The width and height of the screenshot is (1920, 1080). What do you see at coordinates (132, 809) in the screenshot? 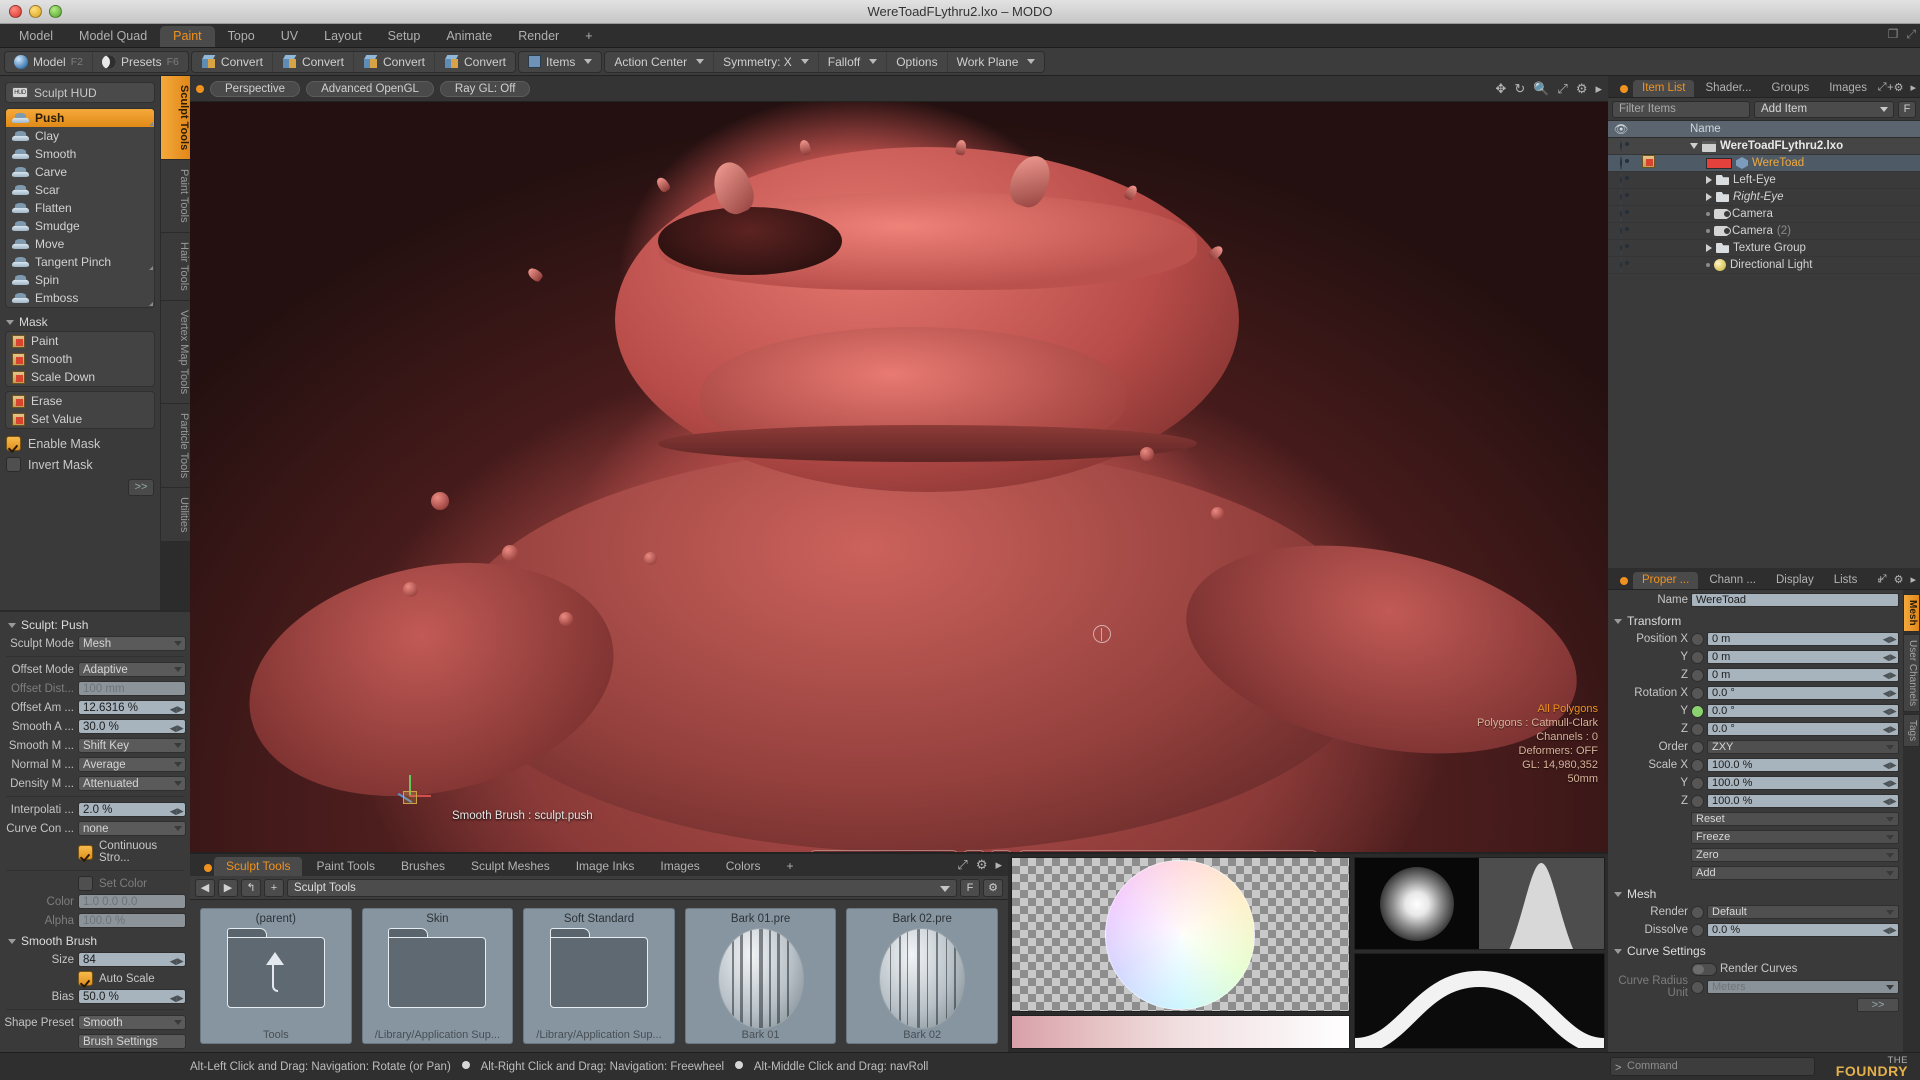
I see `prop-value: 2.0 % ◀▶` at bounding box center [132, 809].